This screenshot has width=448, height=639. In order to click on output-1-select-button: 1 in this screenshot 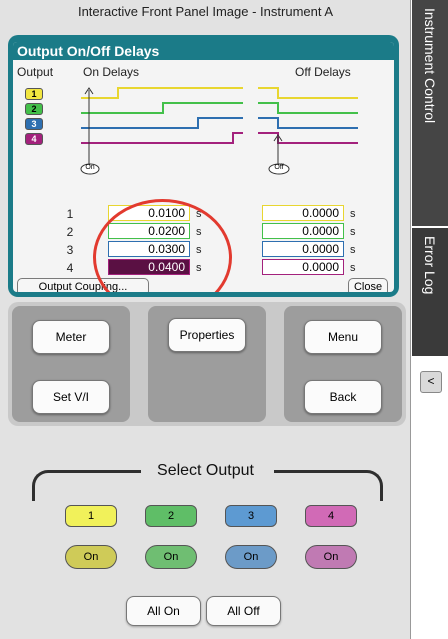, I will do `click(91, 516)`.